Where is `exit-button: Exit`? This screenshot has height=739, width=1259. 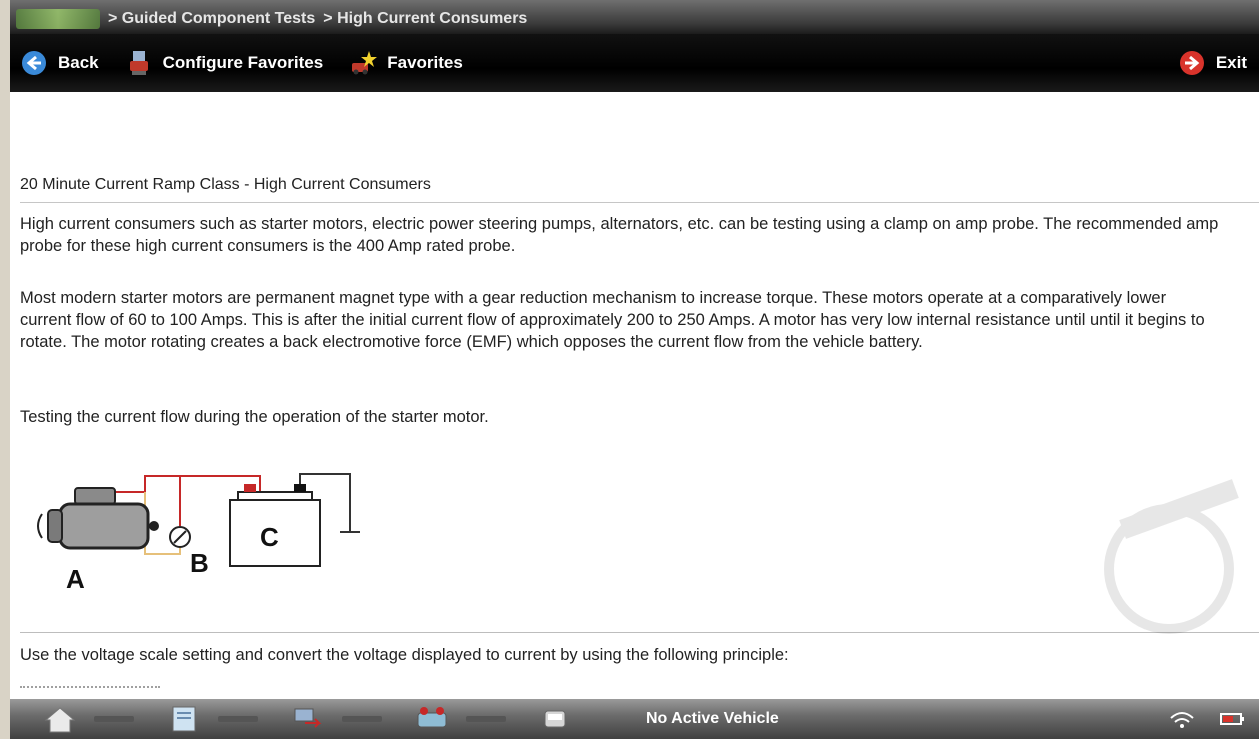
exit-button: Exit is located at coordinates (1212, 63).